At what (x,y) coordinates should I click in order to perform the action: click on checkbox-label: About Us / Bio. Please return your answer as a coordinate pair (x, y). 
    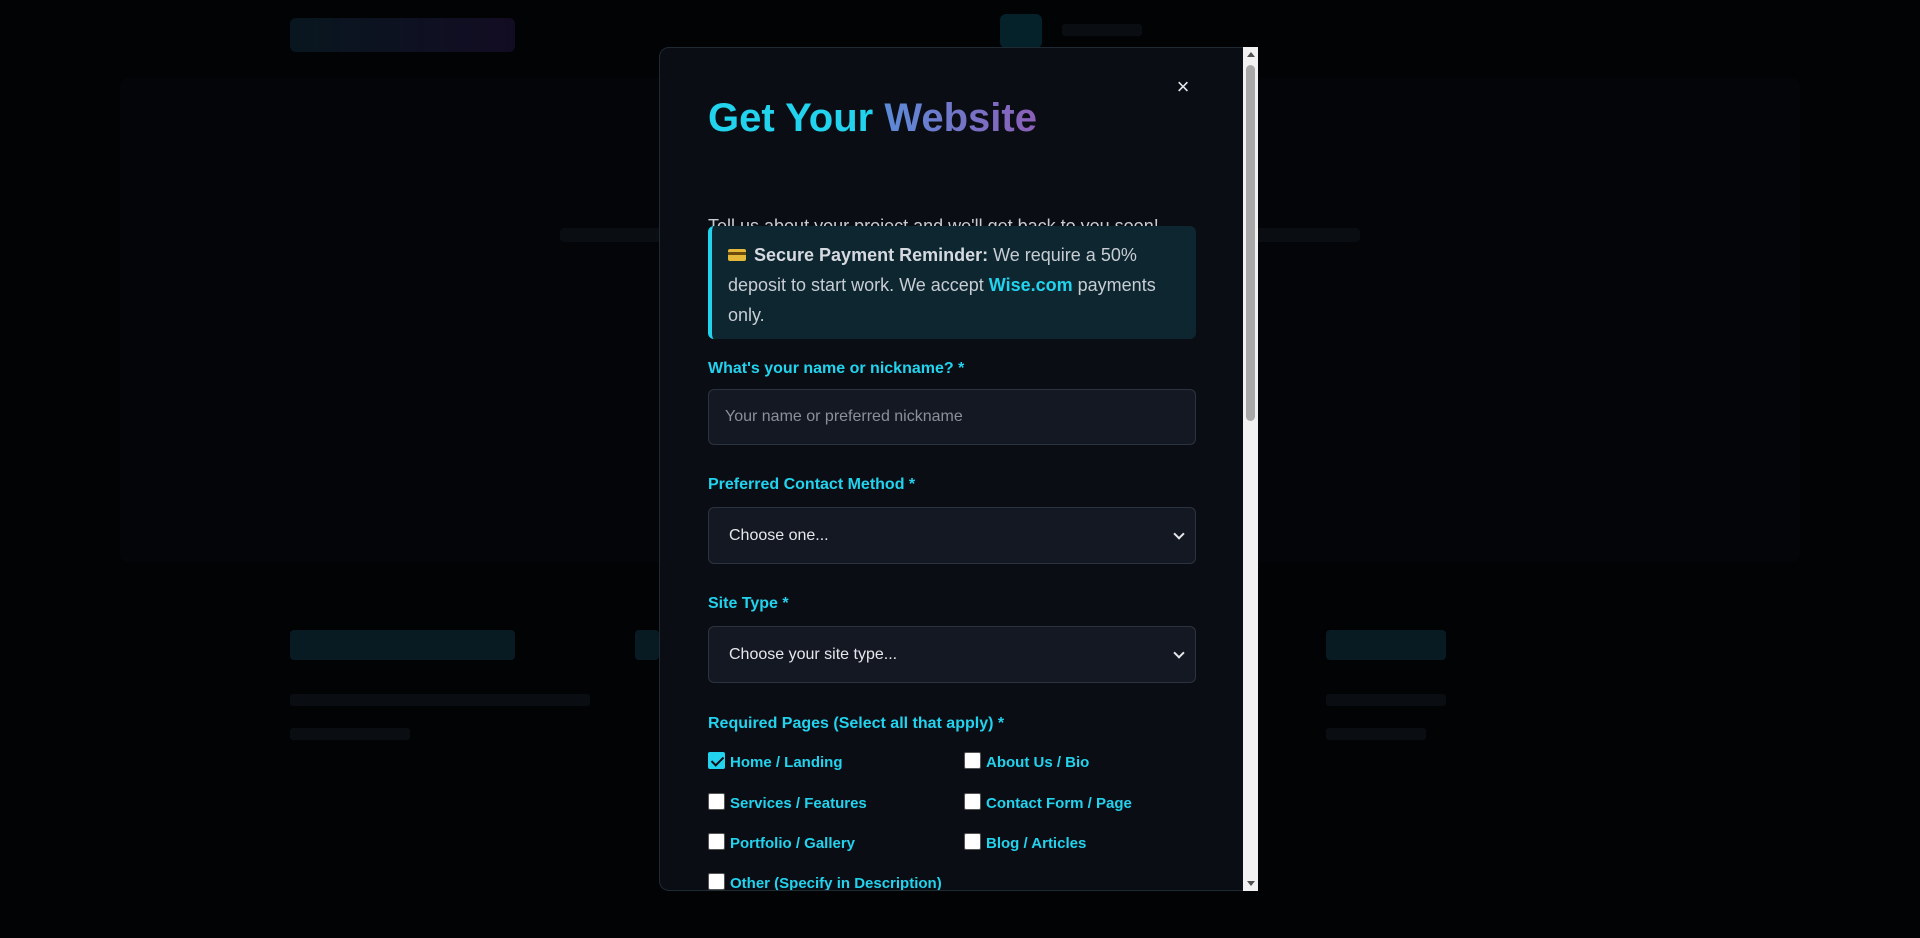
    Looking at the image, I should click on (1038, 762).